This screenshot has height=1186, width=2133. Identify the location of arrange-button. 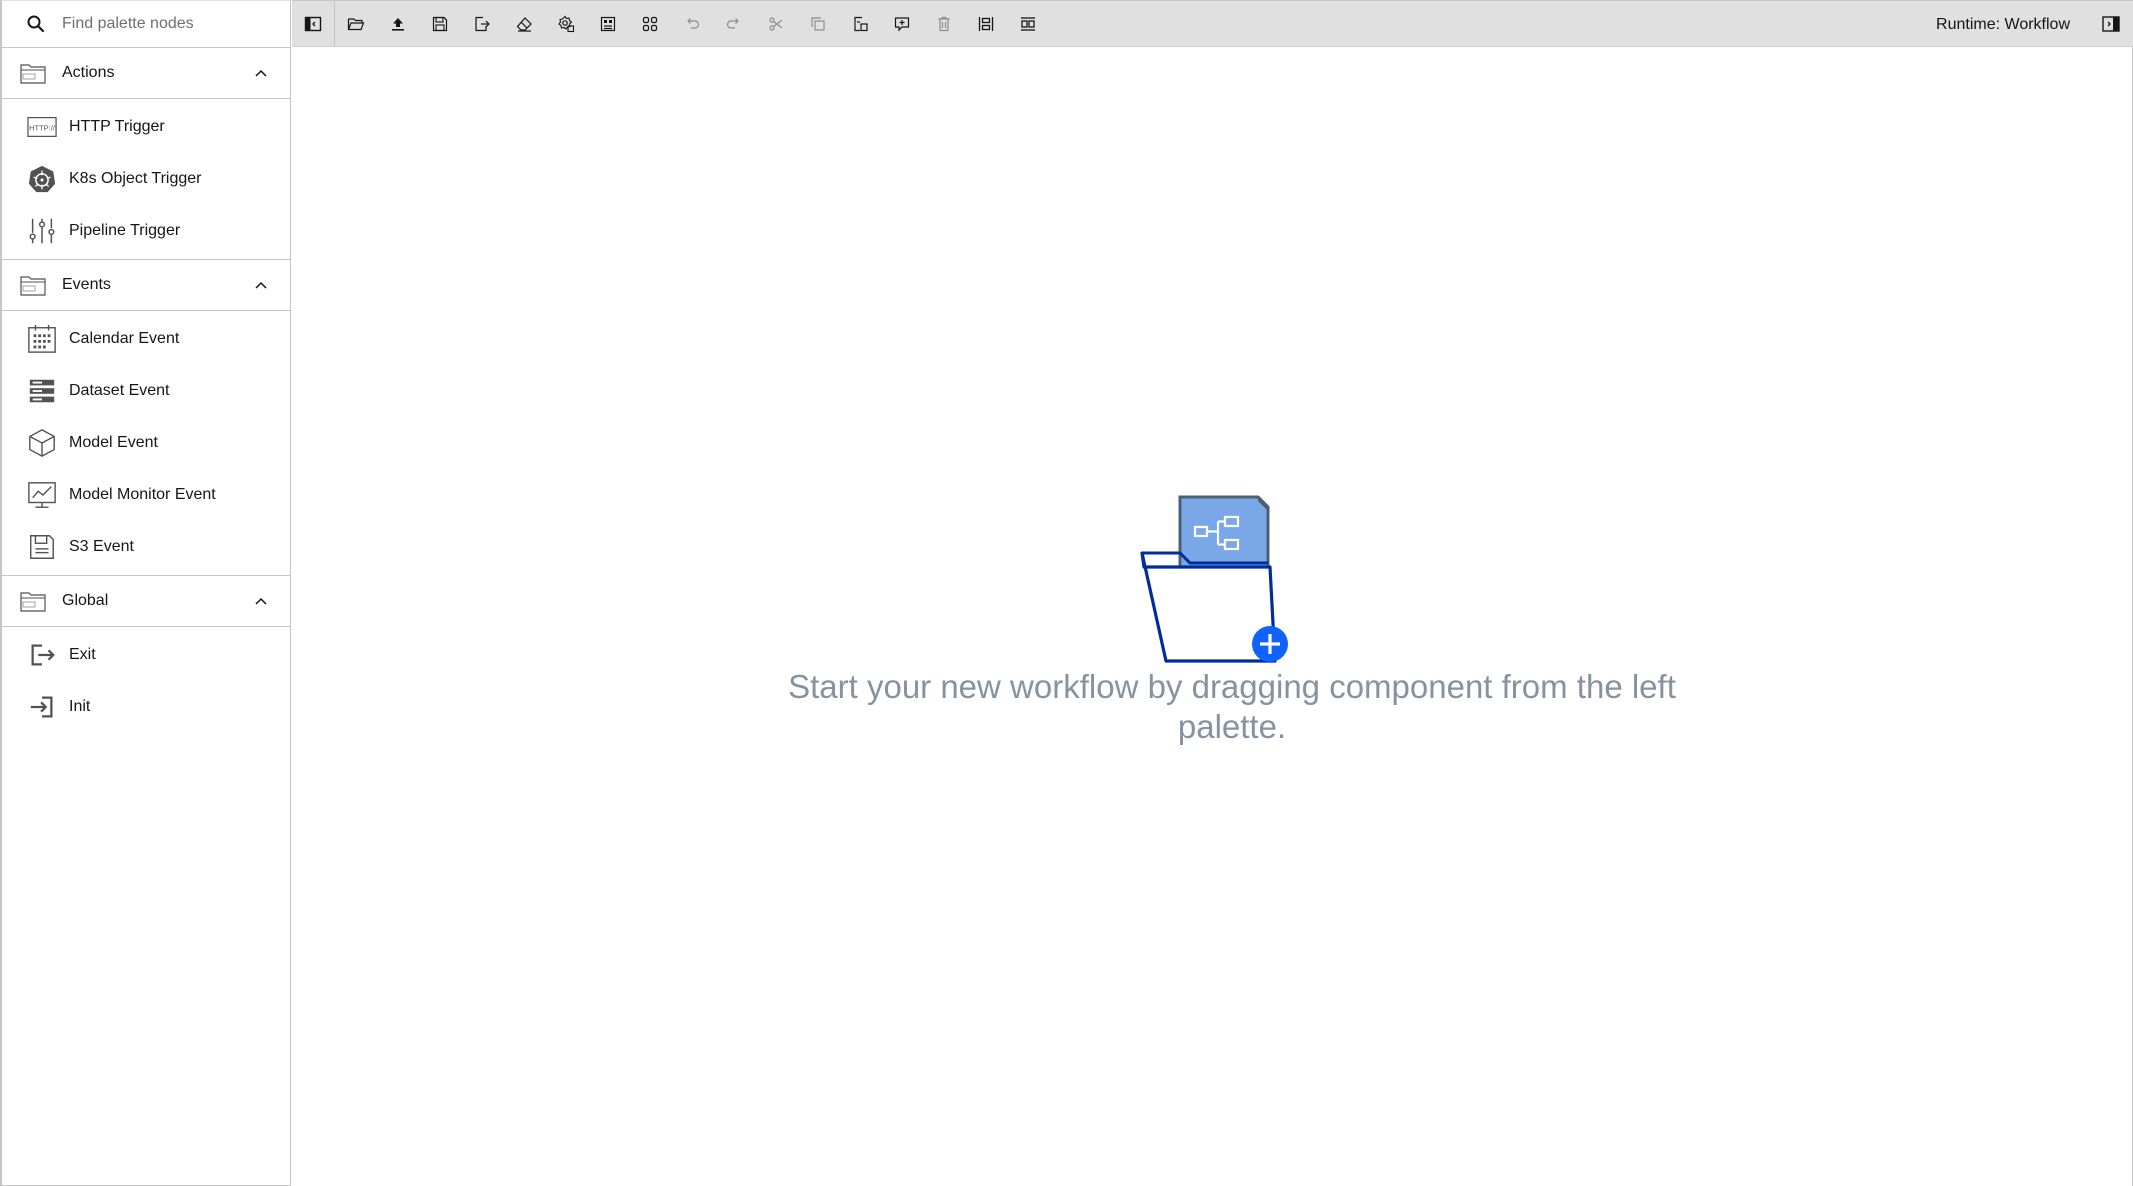
(650, 24).